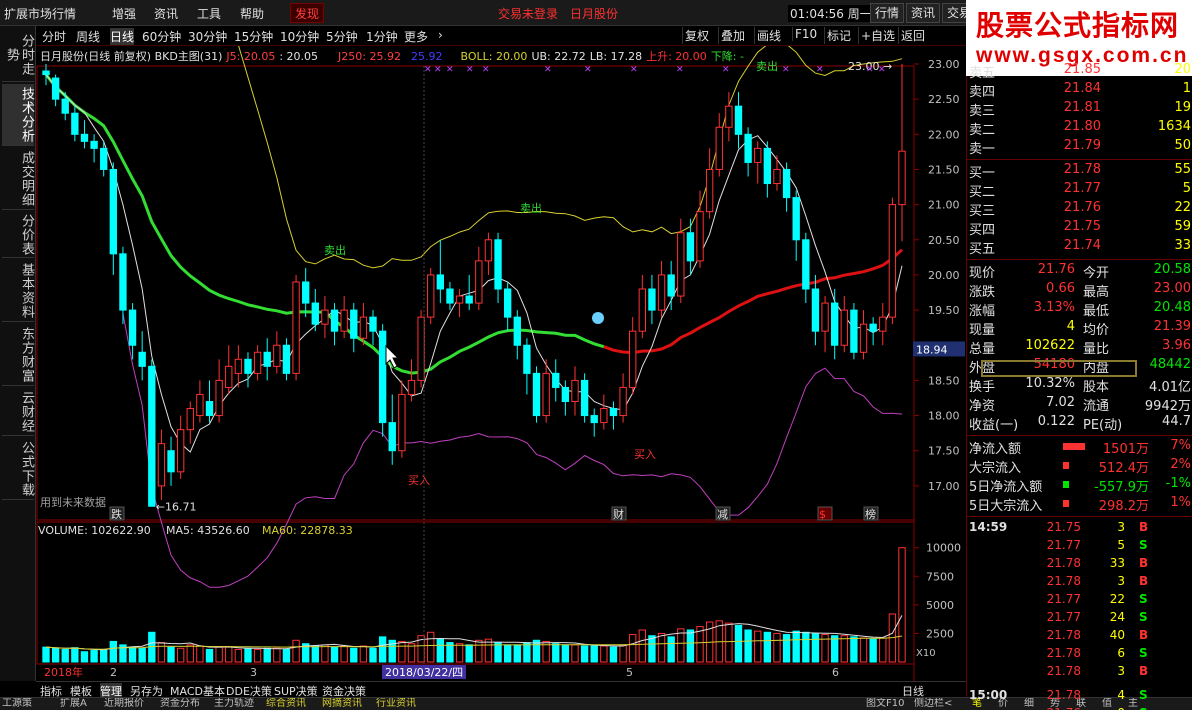 This screenshot has width=1192, height=710. Describe the element at coordinates (180, 704) in the screenshot. I see `status-item-4: 资金分布` at that location.